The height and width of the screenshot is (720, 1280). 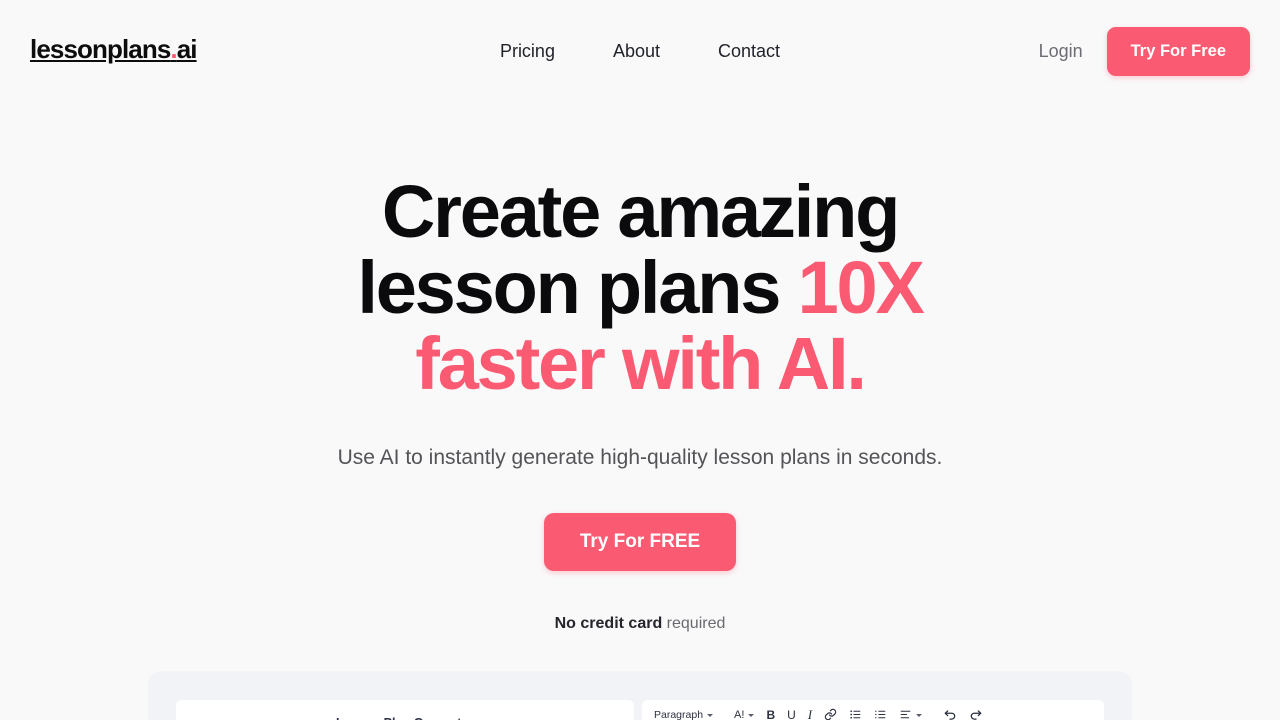 What do you see at coordinates (855, 712) in the screenshot?
I see `bullet-list-icon` at bounding box center [855, 712].